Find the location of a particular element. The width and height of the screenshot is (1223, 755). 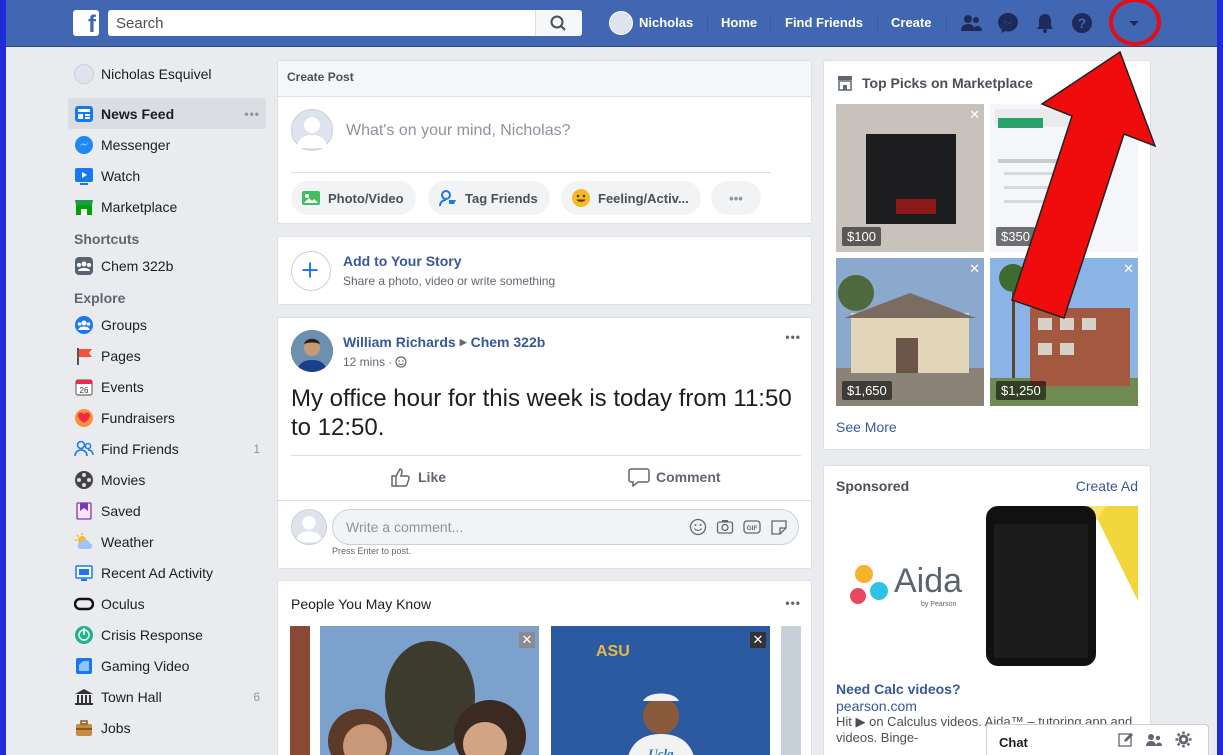

profile-link: Nicholas is located at coordinates (666, 23).